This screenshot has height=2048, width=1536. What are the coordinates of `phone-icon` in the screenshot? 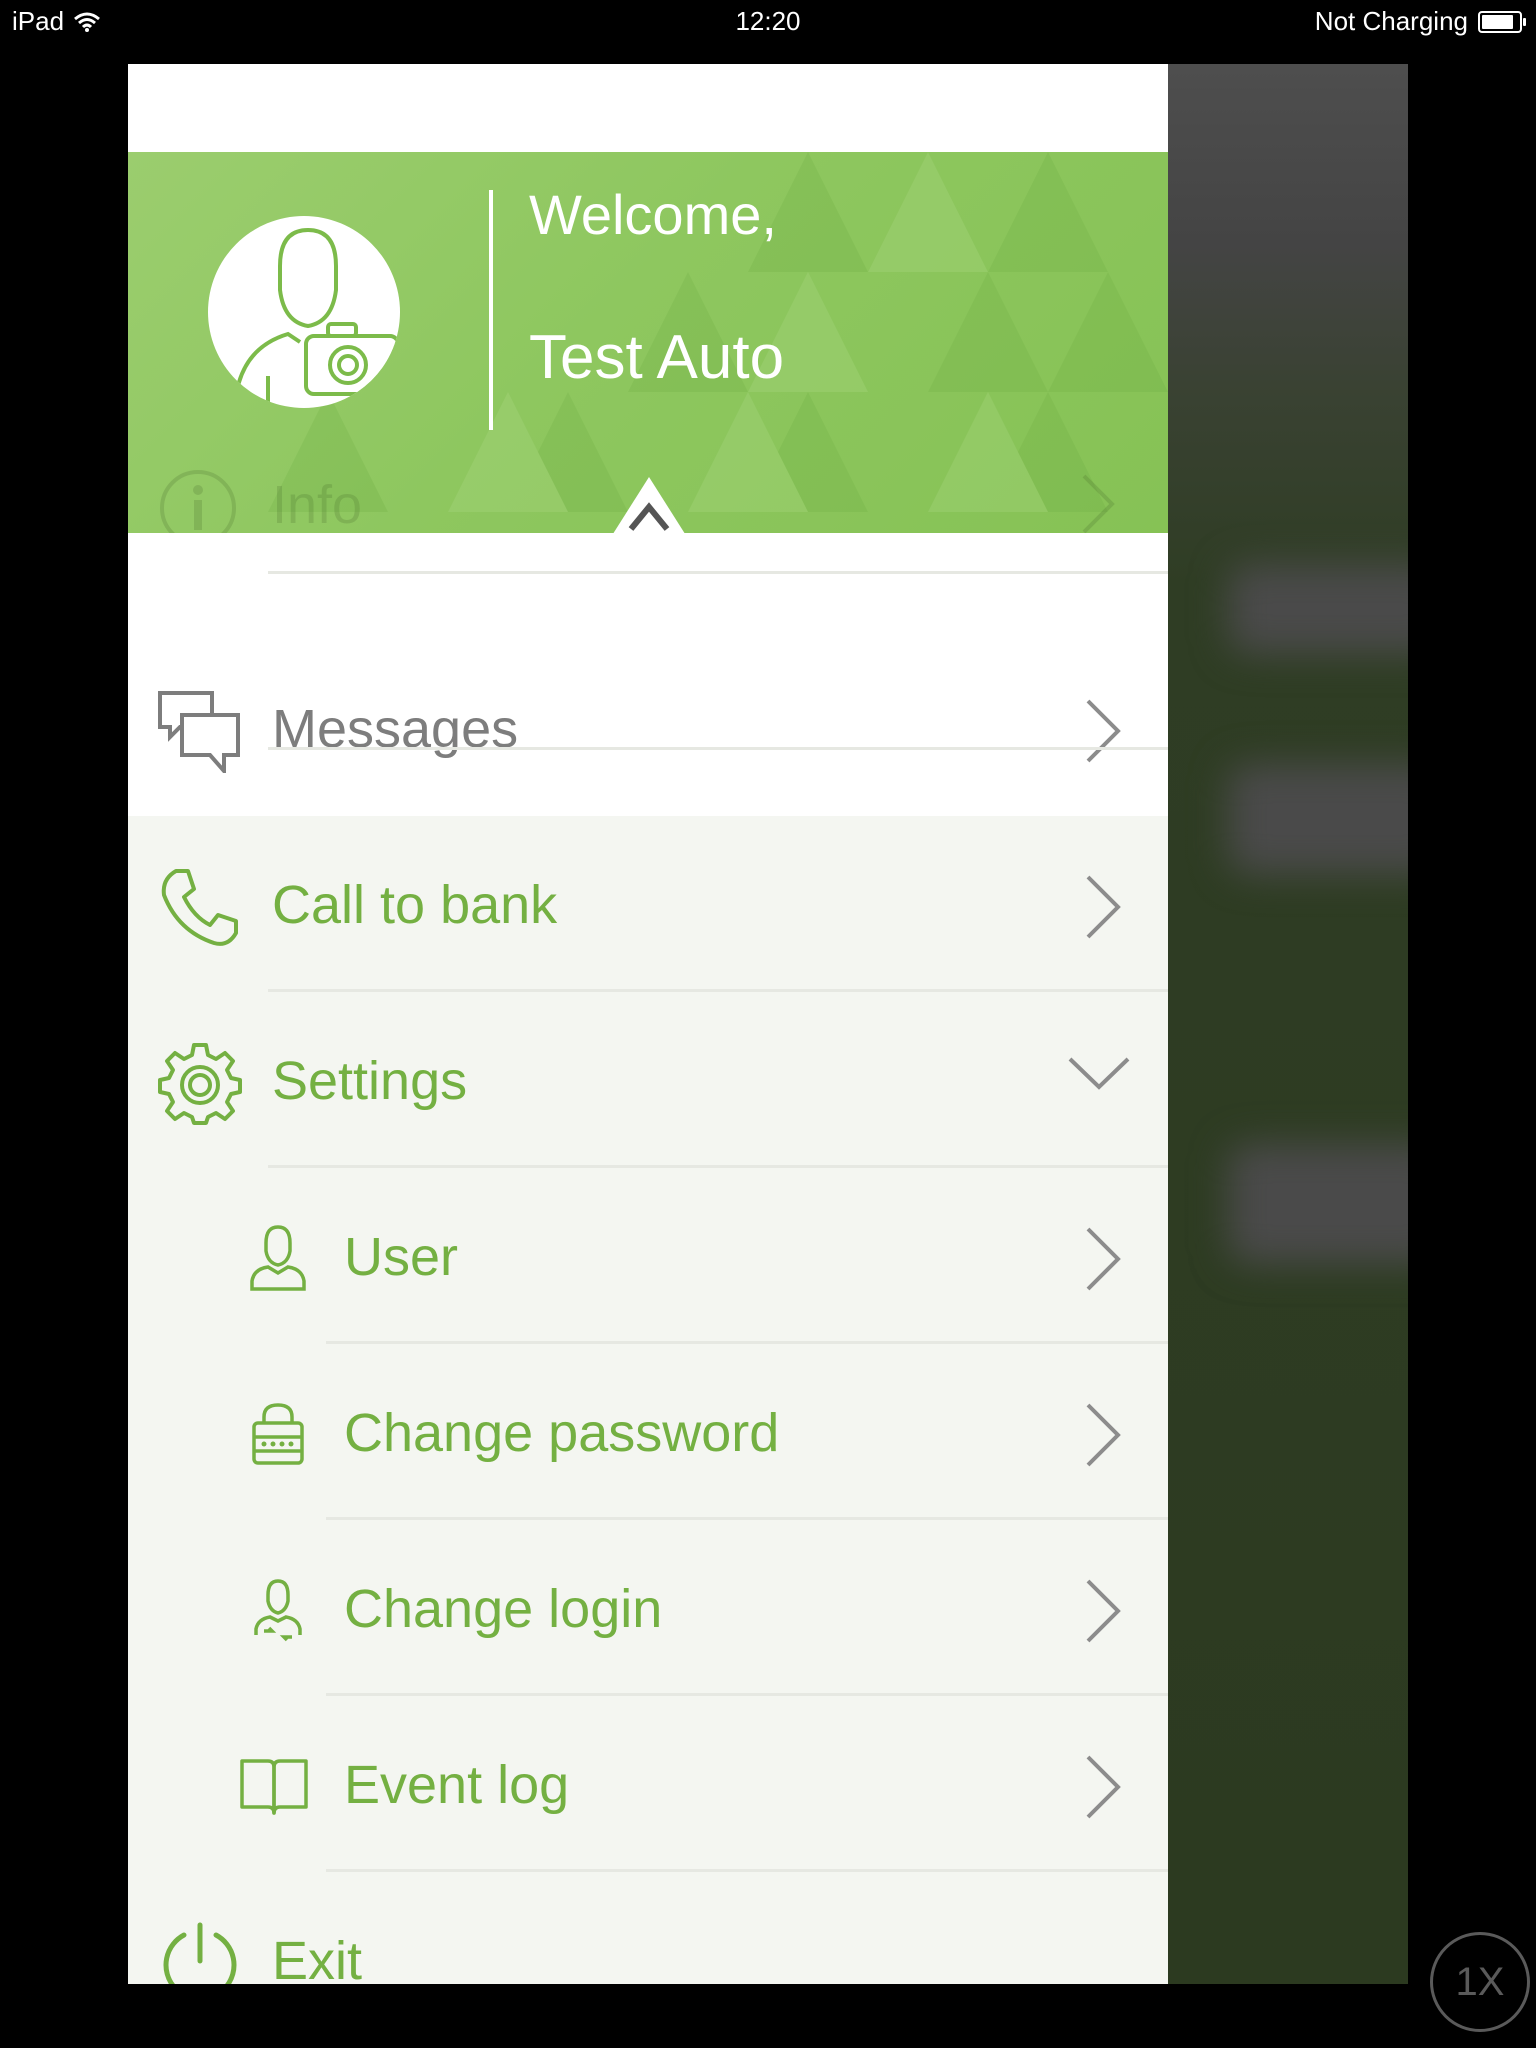 It's located at (199, 907).